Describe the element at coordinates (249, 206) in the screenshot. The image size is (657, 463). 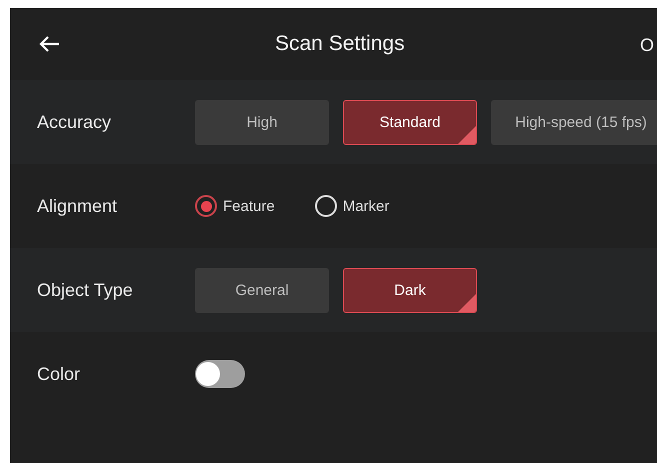
I see `radio-label: Feature` at that location.